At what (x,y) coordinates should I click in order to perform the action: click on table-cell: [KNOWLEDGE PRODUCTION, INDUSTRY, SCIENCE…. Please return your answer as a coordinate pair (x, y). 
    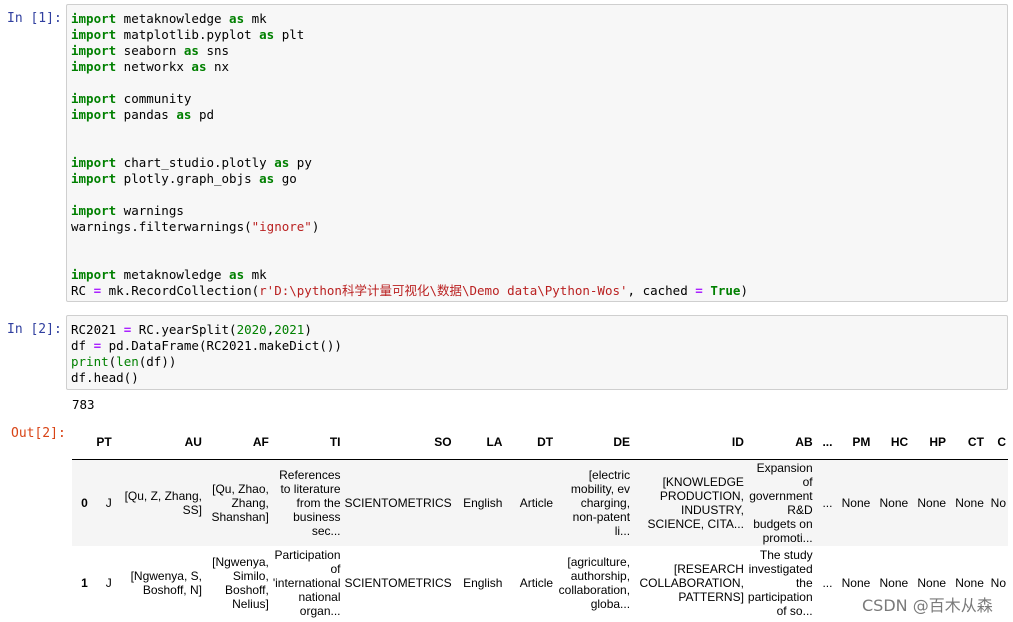
    Looking at the image, I should click on (695, 502).